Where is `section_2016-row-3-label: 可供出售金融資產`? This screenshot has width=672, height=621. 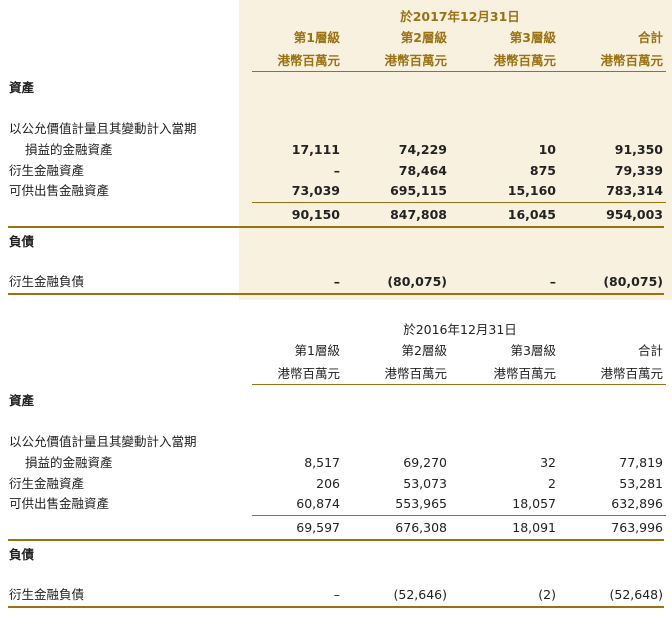
section_2016-row-3-label: 可供出售金融資產 is located at coordinates (59, 503).